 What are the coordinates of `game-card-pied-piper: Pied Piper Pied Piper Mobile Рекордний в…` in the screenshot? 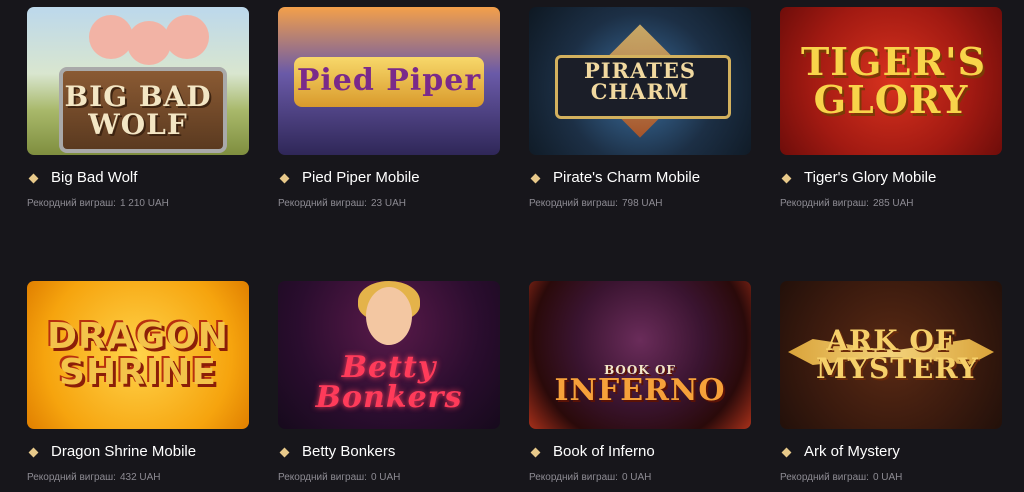 It's located at (389, 109).